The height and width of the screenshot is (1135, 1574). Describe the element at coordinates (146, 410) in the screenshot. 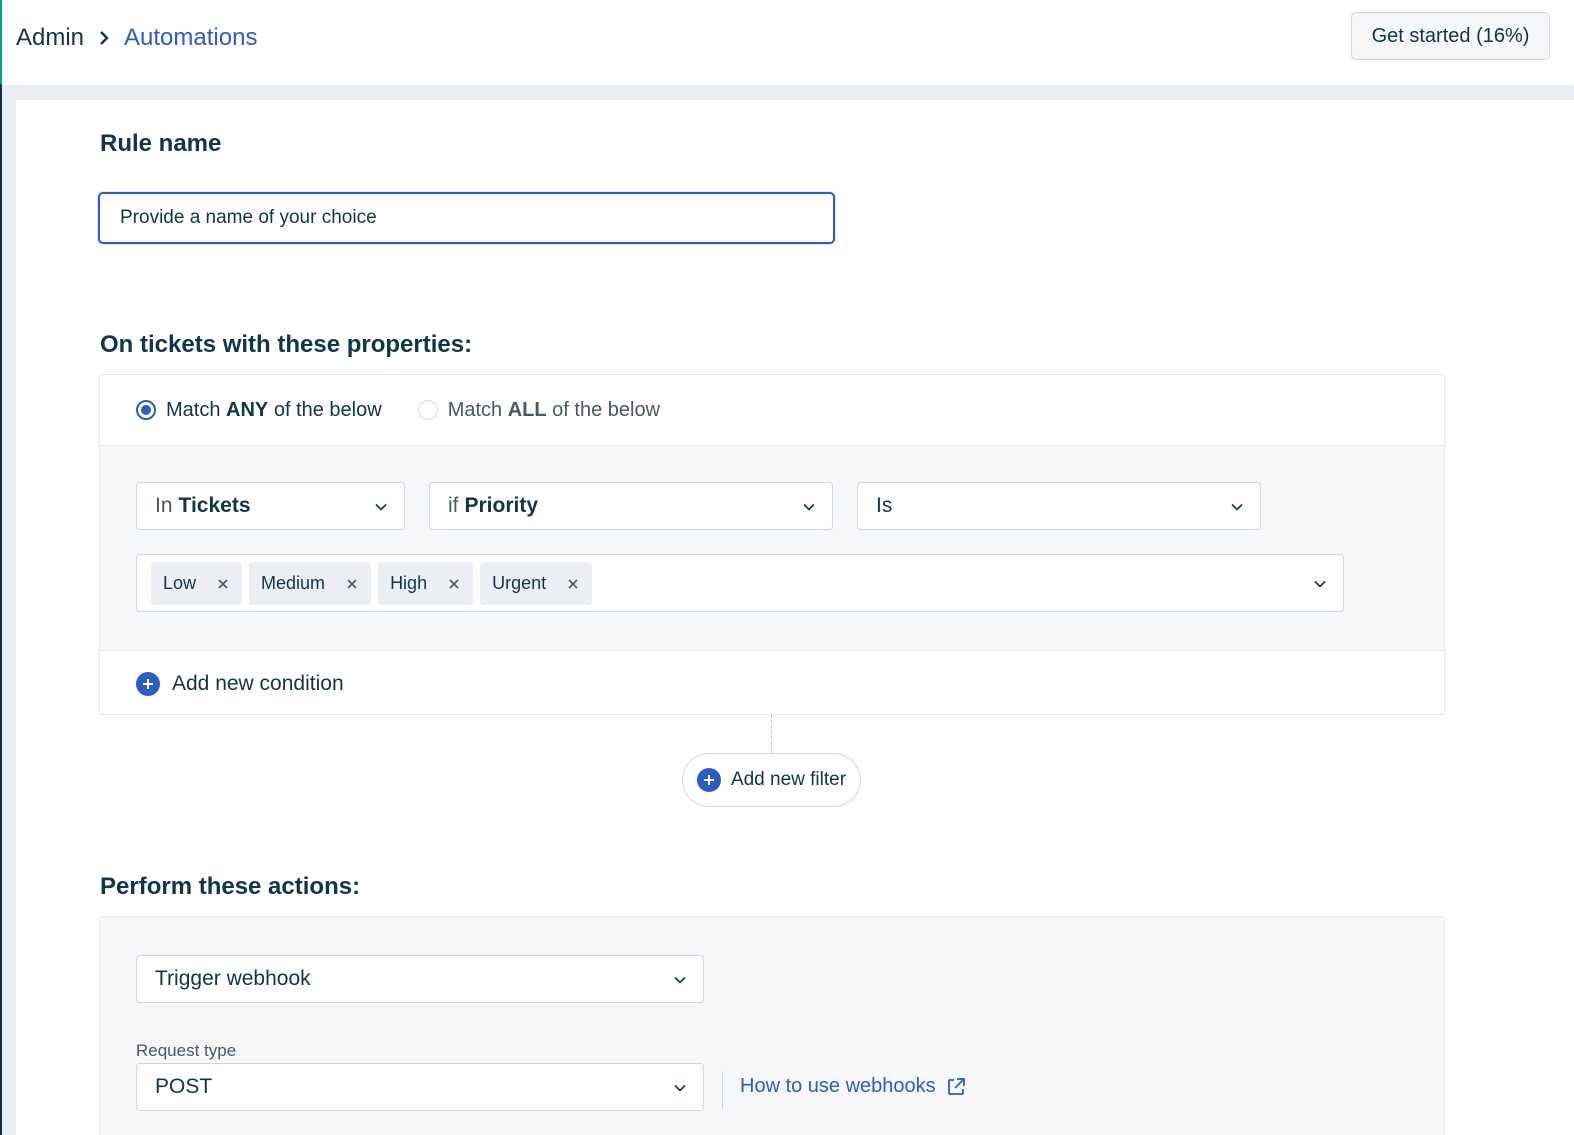

I see `match-any-radio` at that location.